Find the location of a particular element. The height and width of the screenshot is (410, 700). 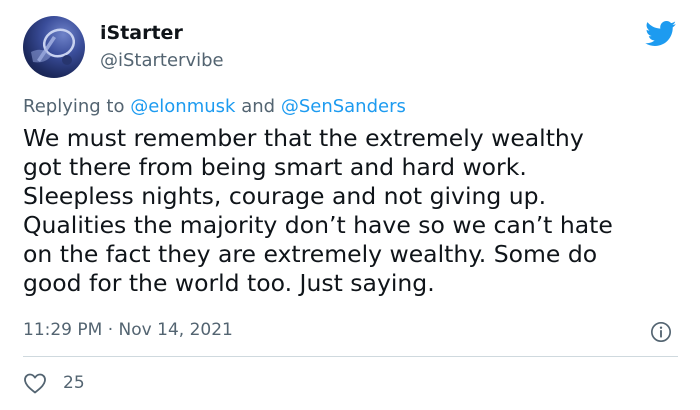

author-name: iStarter is located at coordinates (141, 33).